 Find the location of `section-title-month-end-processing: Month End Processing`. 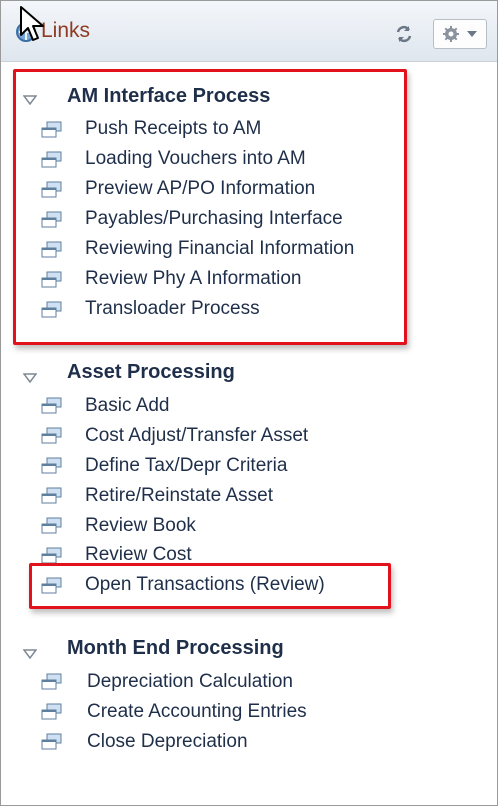

section-title-month-end-processing: Month End Processing is located at coordinates (175, 648).